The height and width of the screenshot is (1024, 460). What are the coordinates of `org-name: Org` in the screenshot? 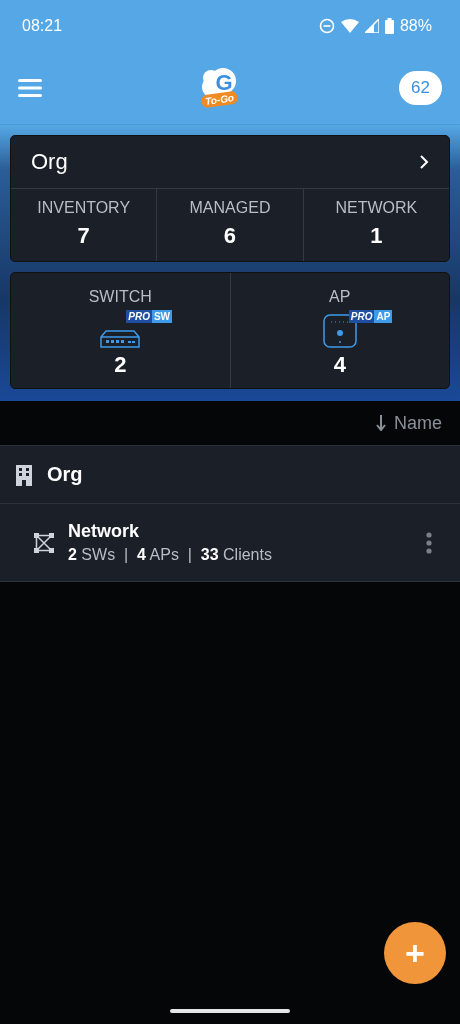 It's located at (65, 474).